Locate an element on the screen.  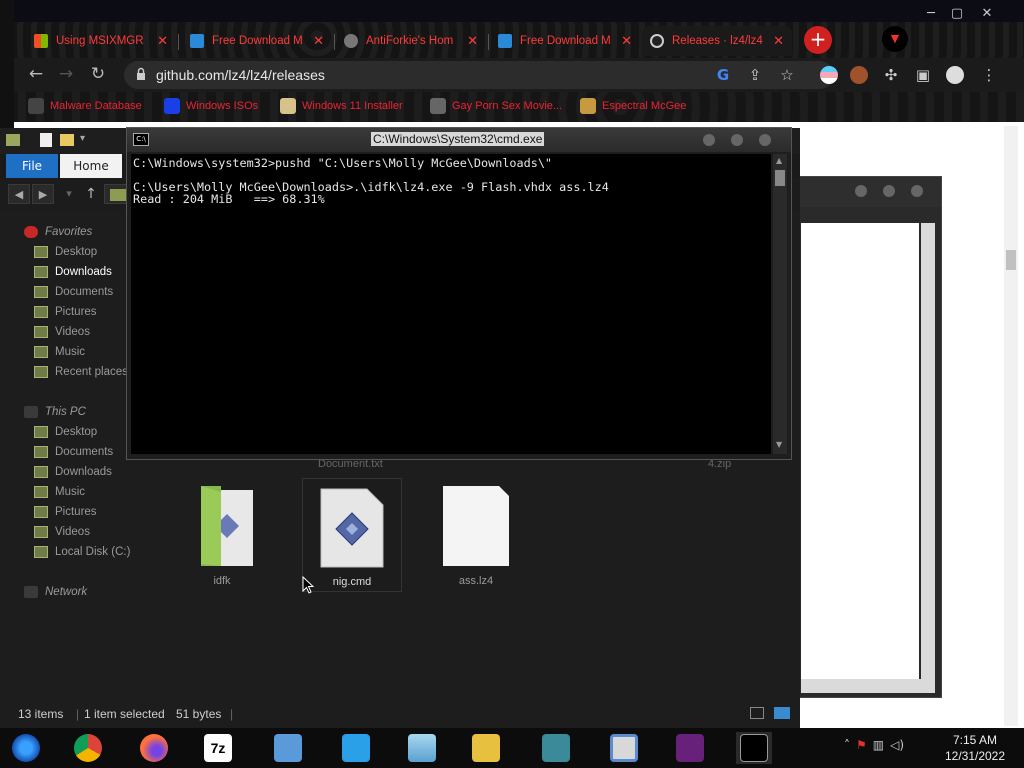
taskbar-7zip: 7z is located at coordinates (218, 748).